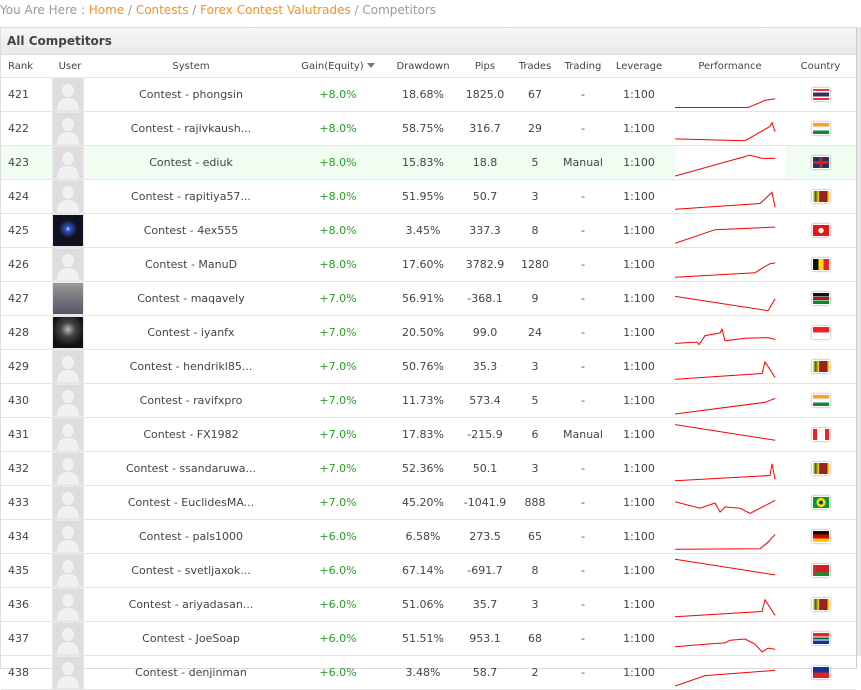 This screenshot has width=861, height=690. What do you see at coordinates (820, 95) in the screenshot?
I see `flag-icon-th` at bounding box center [820, 95].